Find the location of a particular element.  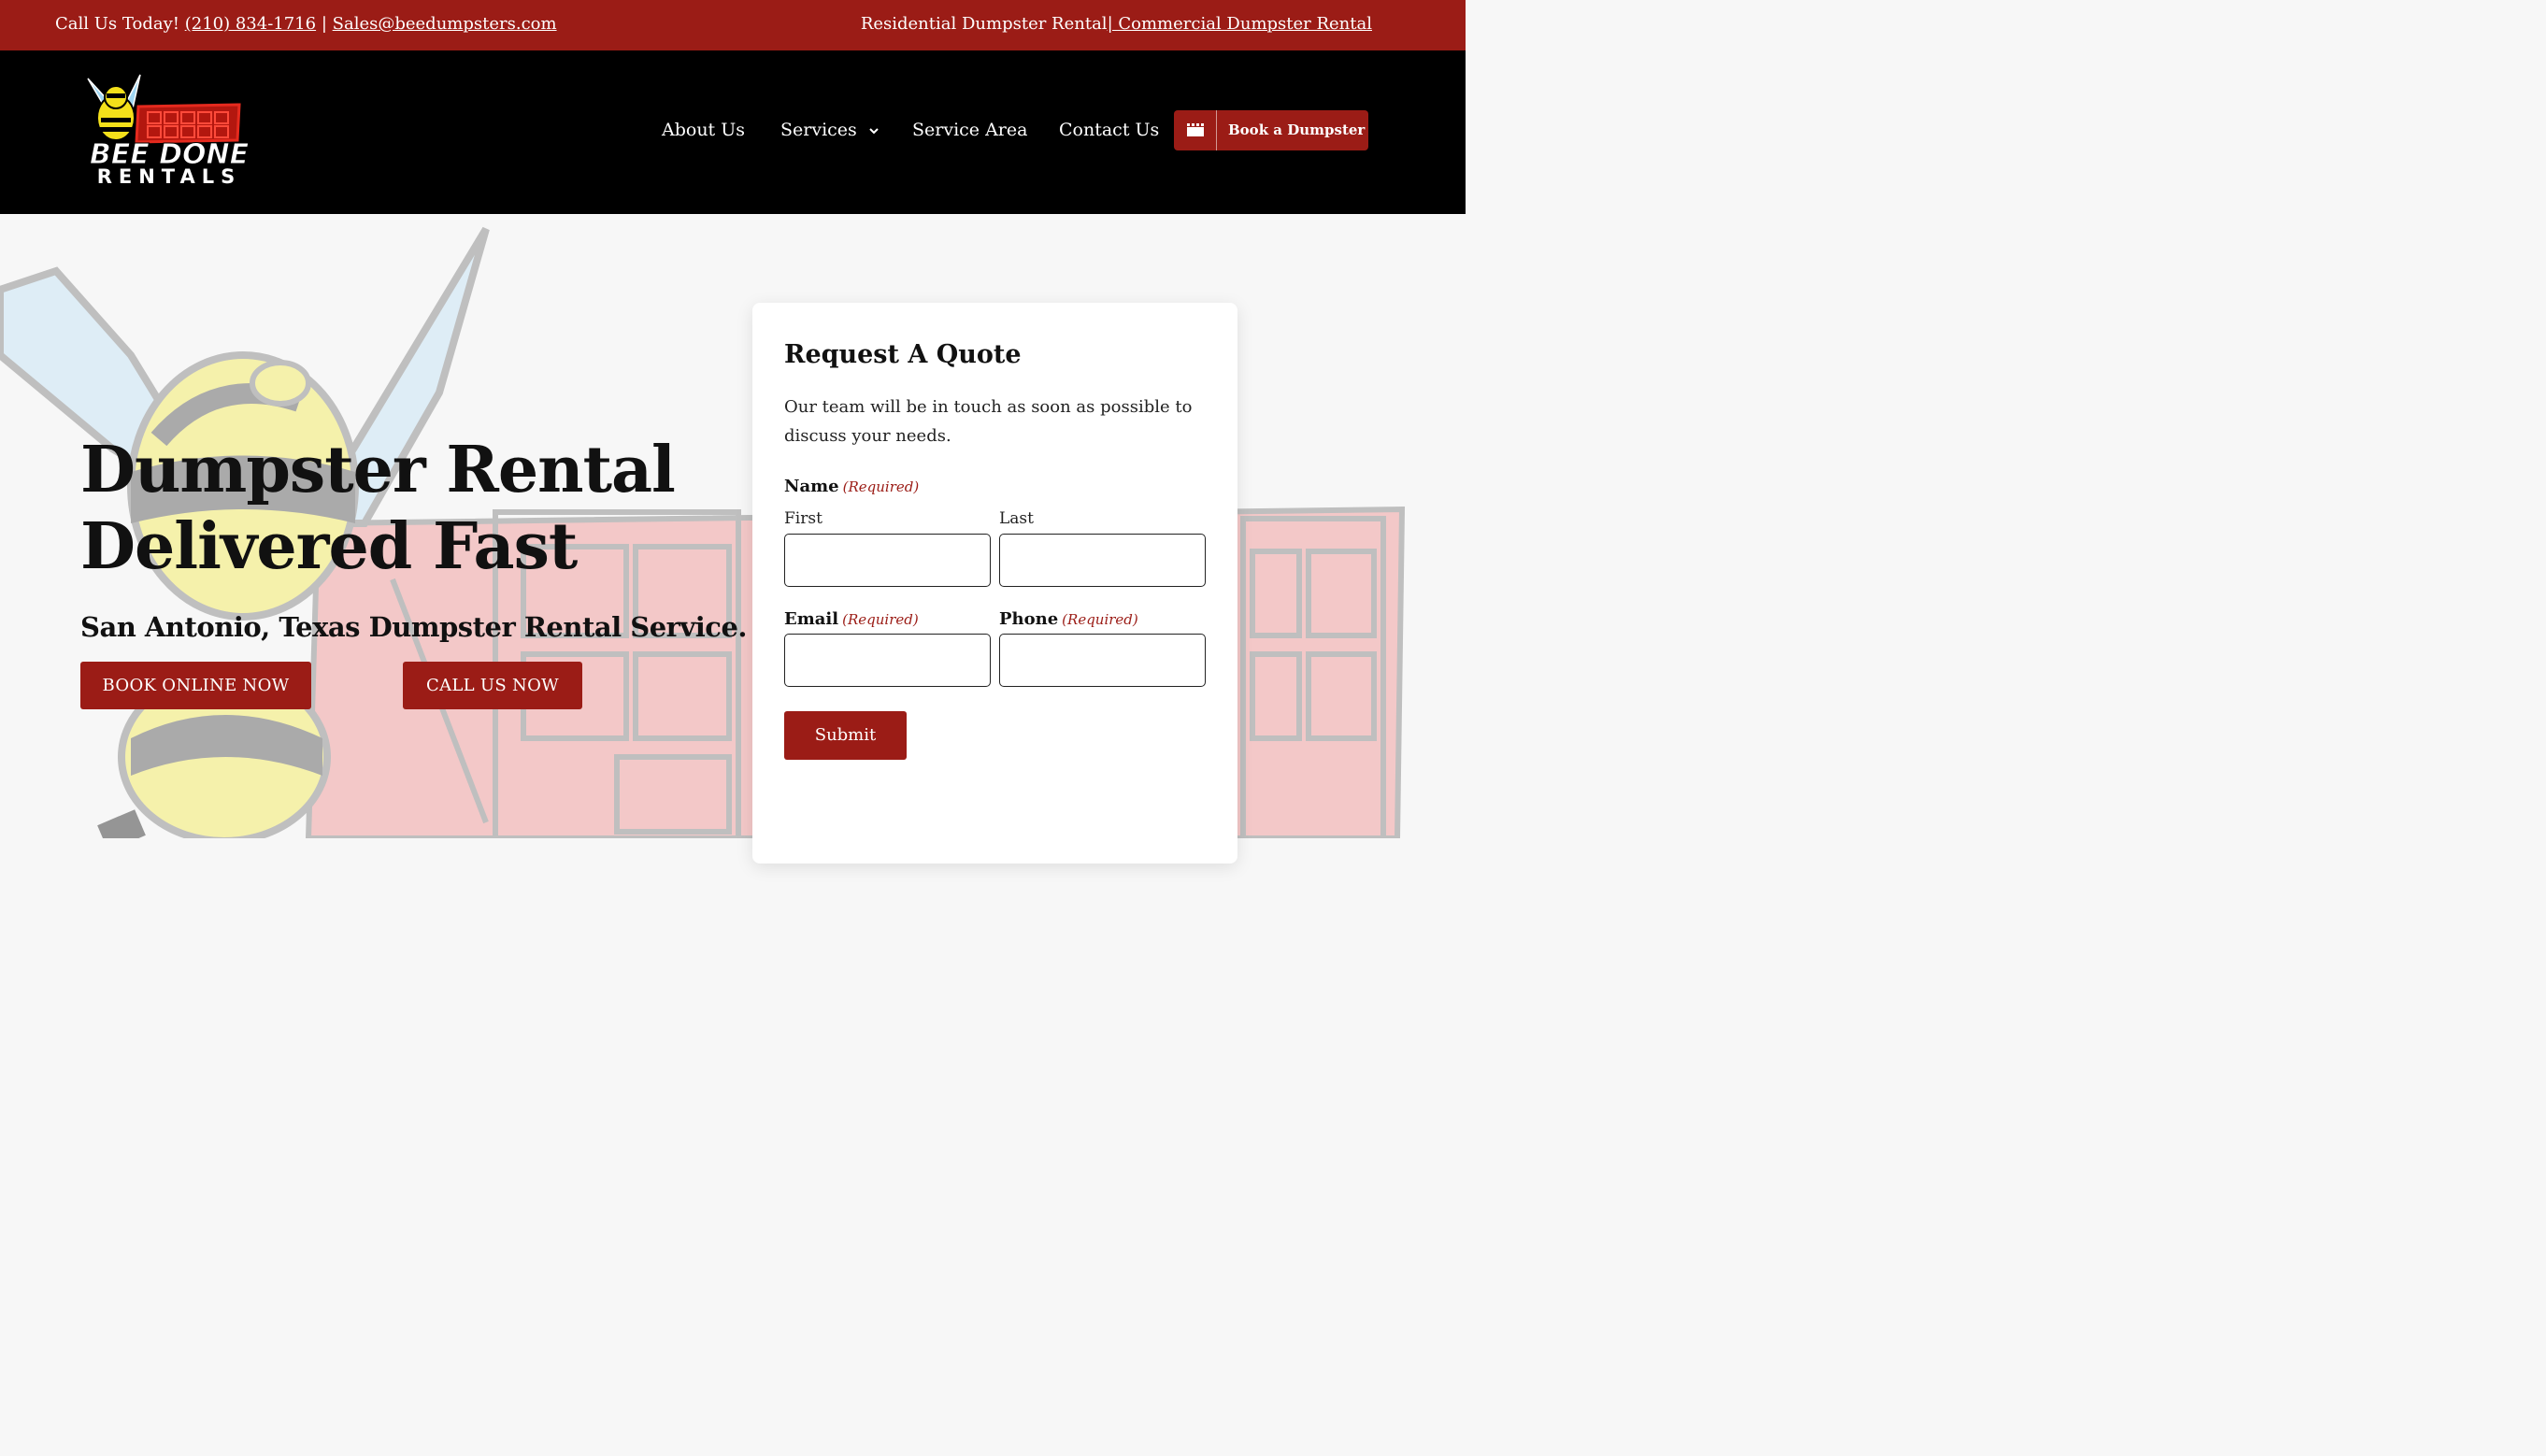

nav-services-label: Services is located at coordinates (818, 130).